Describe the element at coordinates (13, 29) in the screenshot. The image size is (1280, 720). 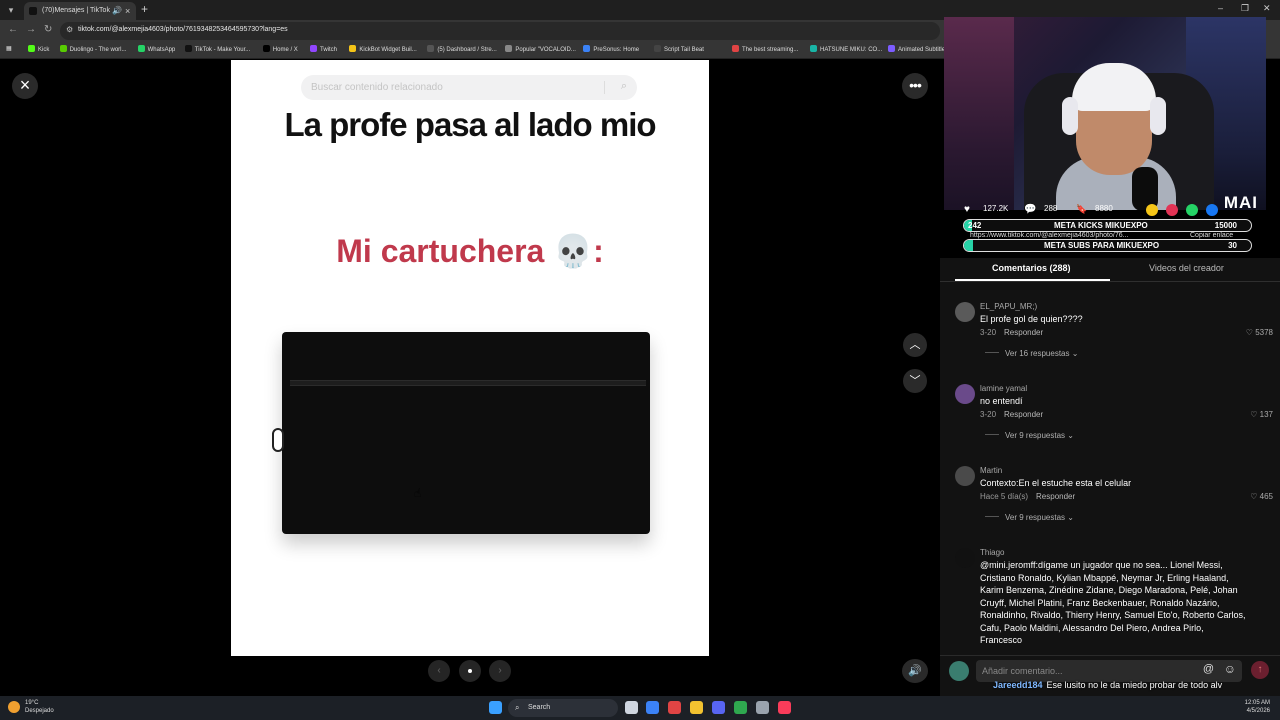
I see `back-icon: ←` at that location.